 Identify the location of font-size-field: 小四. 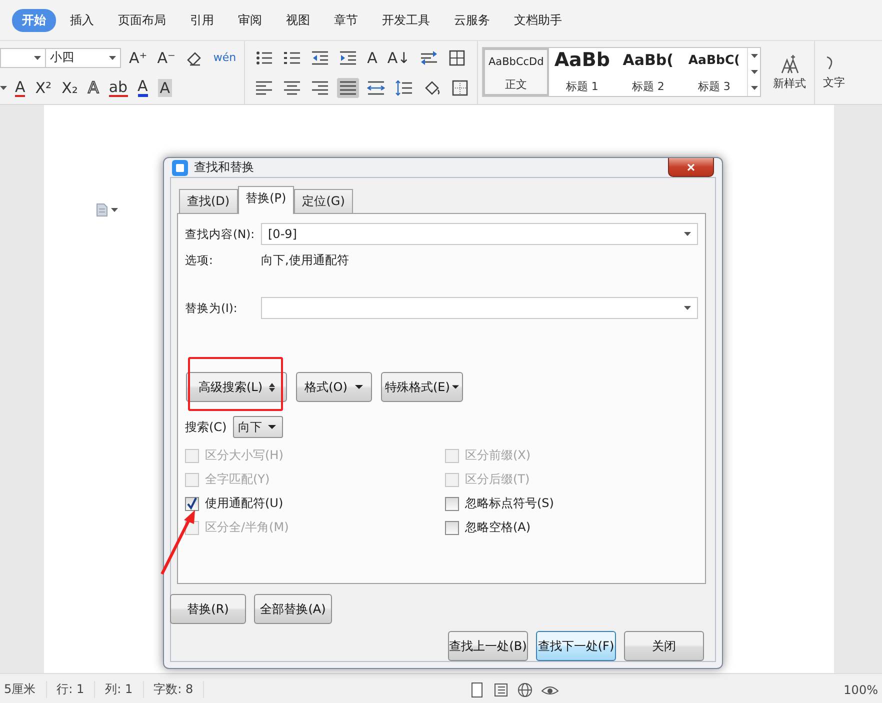
(83, 58).